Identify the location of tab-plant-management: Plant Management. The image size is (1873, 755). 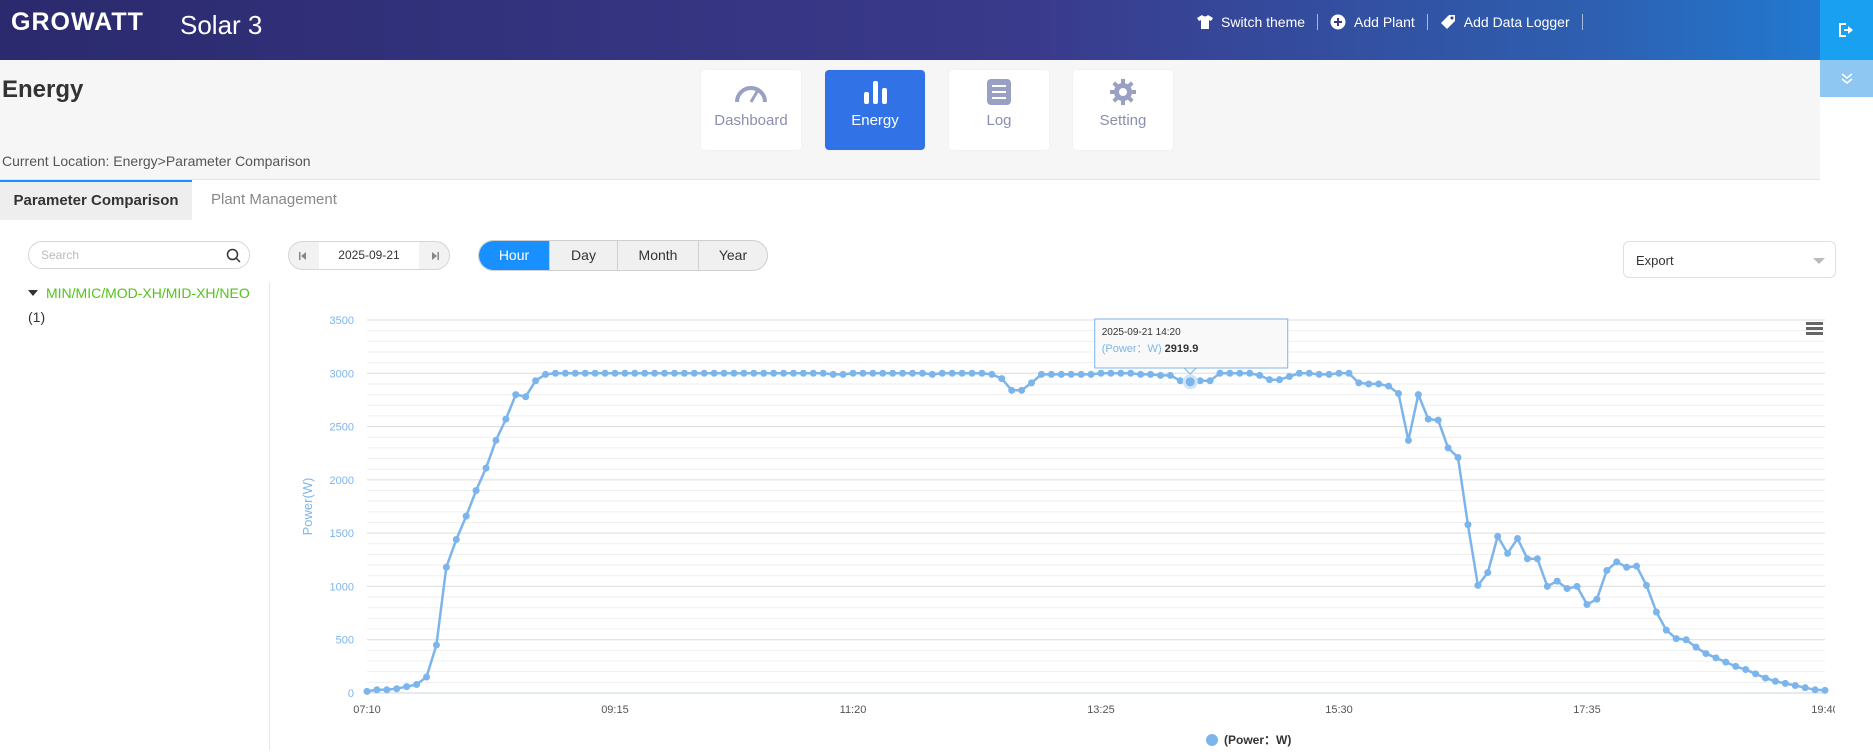
(274, 200).